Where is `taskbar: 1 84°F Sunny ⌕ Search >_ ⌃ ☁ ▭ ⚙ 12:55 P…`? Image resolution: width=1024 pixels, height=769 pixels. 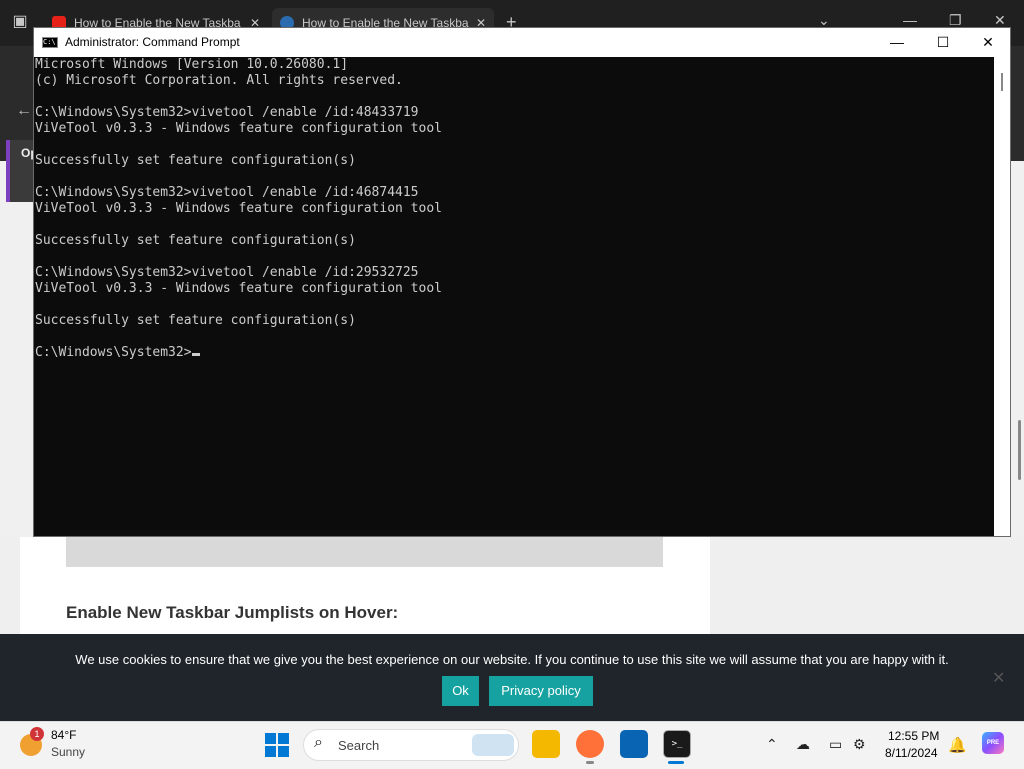 taskbar: 1 84°F Sunny ⌕ Search >_ ⌃ ☁ ▭ ⚙ 12:55 P… is located at coordinates (512, 745).